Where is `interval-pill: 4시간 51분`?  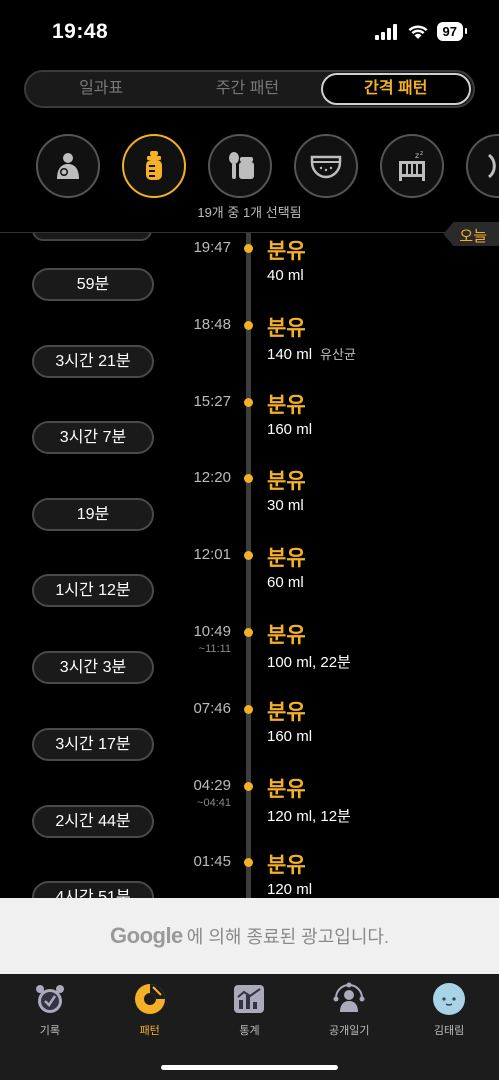
interval-pill: 4시간 51분 is located at coordinates (93, 889).